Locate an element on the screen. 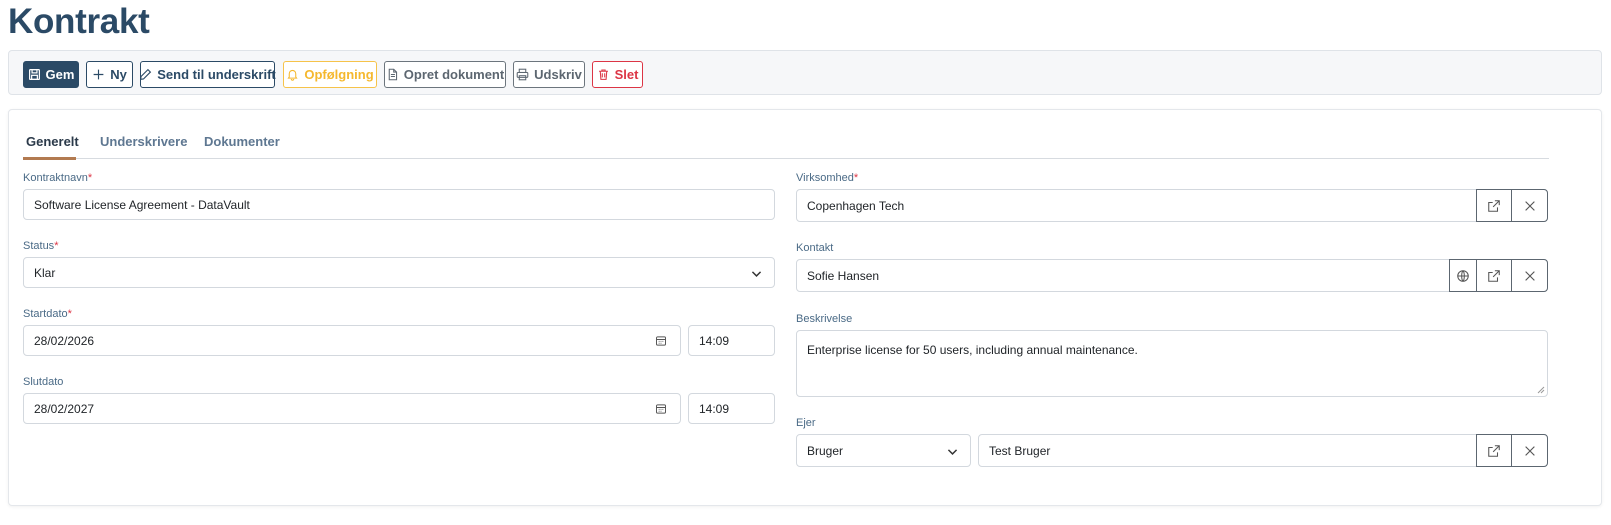 Image resolution: width=1611 pixels, height=525 pixels. save-label: Gem is located at coordinates (60, 74).